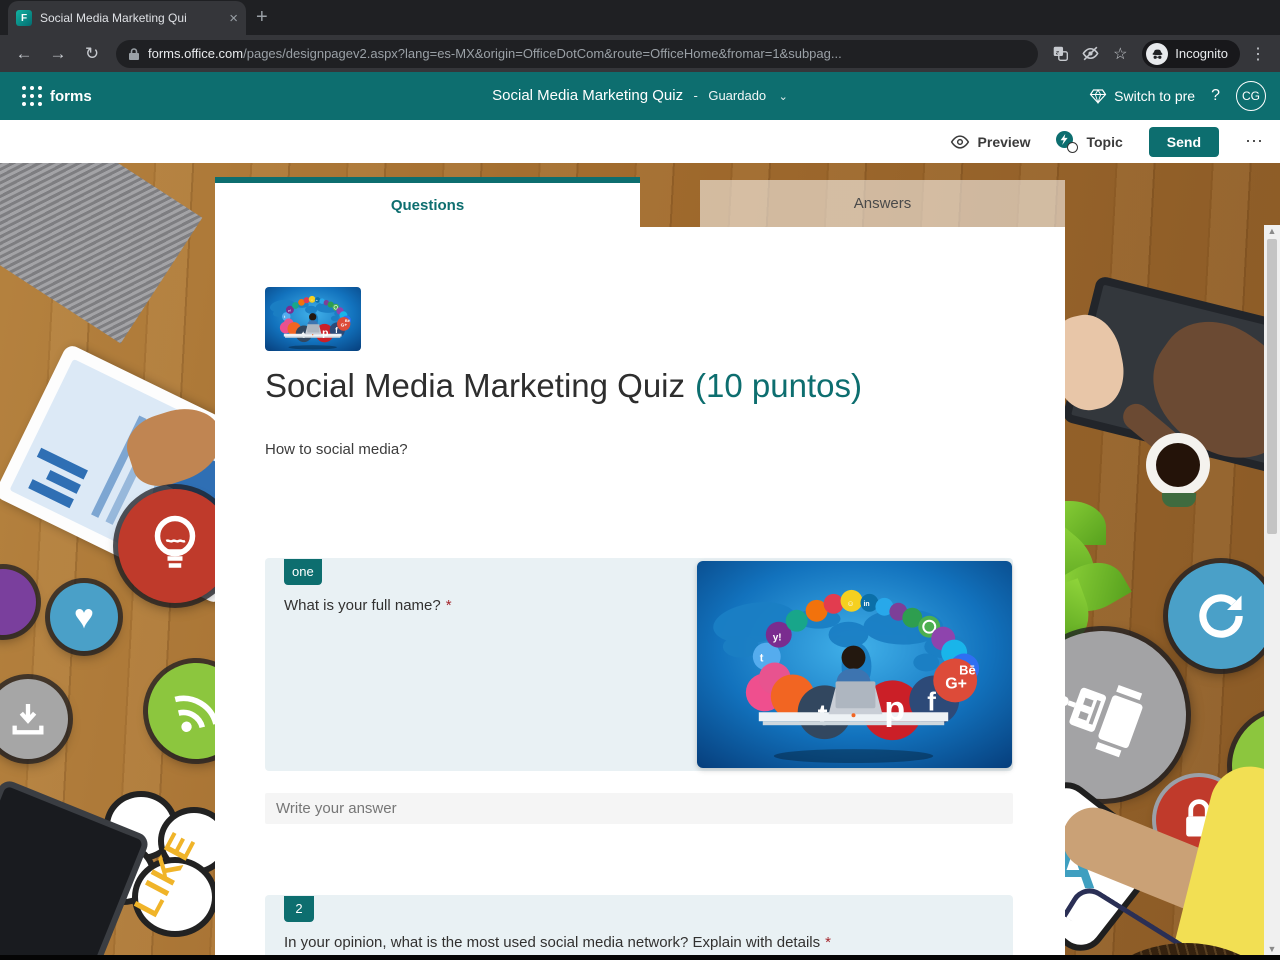 The height and width of the screenshot is (960, 1280). Describe the element at coordinates (233, 18) in the screenshot. I see `tab-close-icon: ×` at that location.